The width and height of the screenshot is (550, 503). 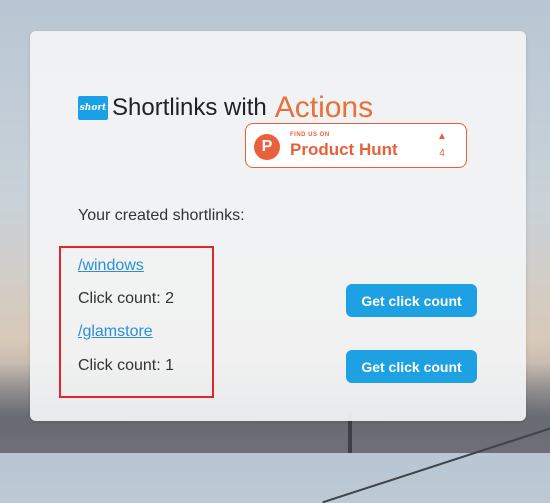 I want to click on upvote-arrow-icon: ▲, so click(x=442, y=136).